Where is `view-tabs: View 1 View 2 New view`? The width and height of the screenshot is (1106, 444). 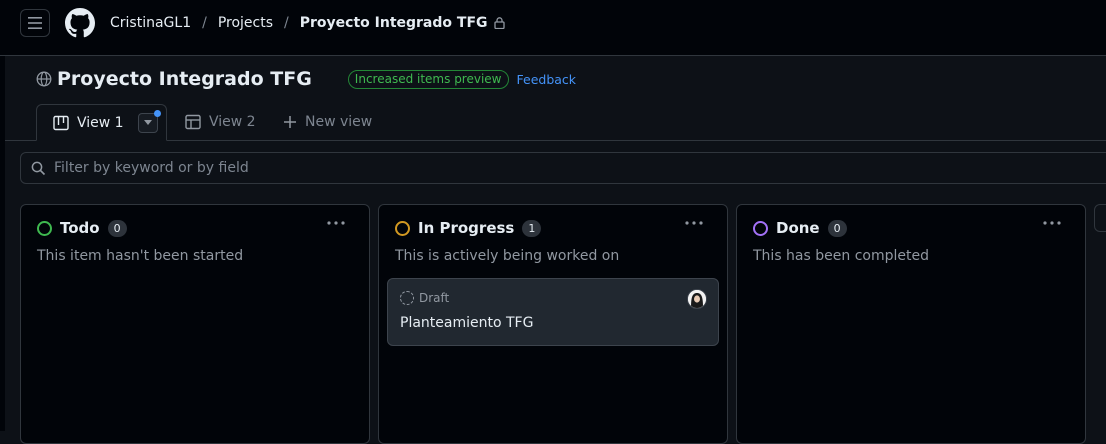 view-tabs: View 1 View 2 New view is located at coordinates (555, 122).